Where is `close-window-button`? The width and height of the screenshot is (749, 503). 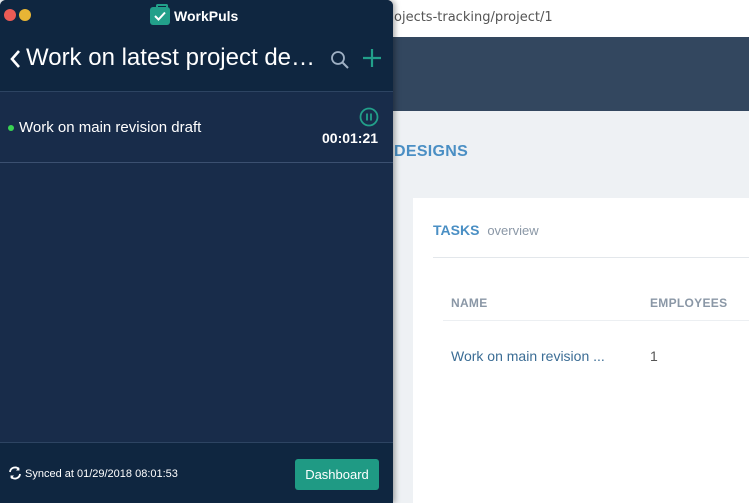 close-window-button is located at coordinates (10, 15).